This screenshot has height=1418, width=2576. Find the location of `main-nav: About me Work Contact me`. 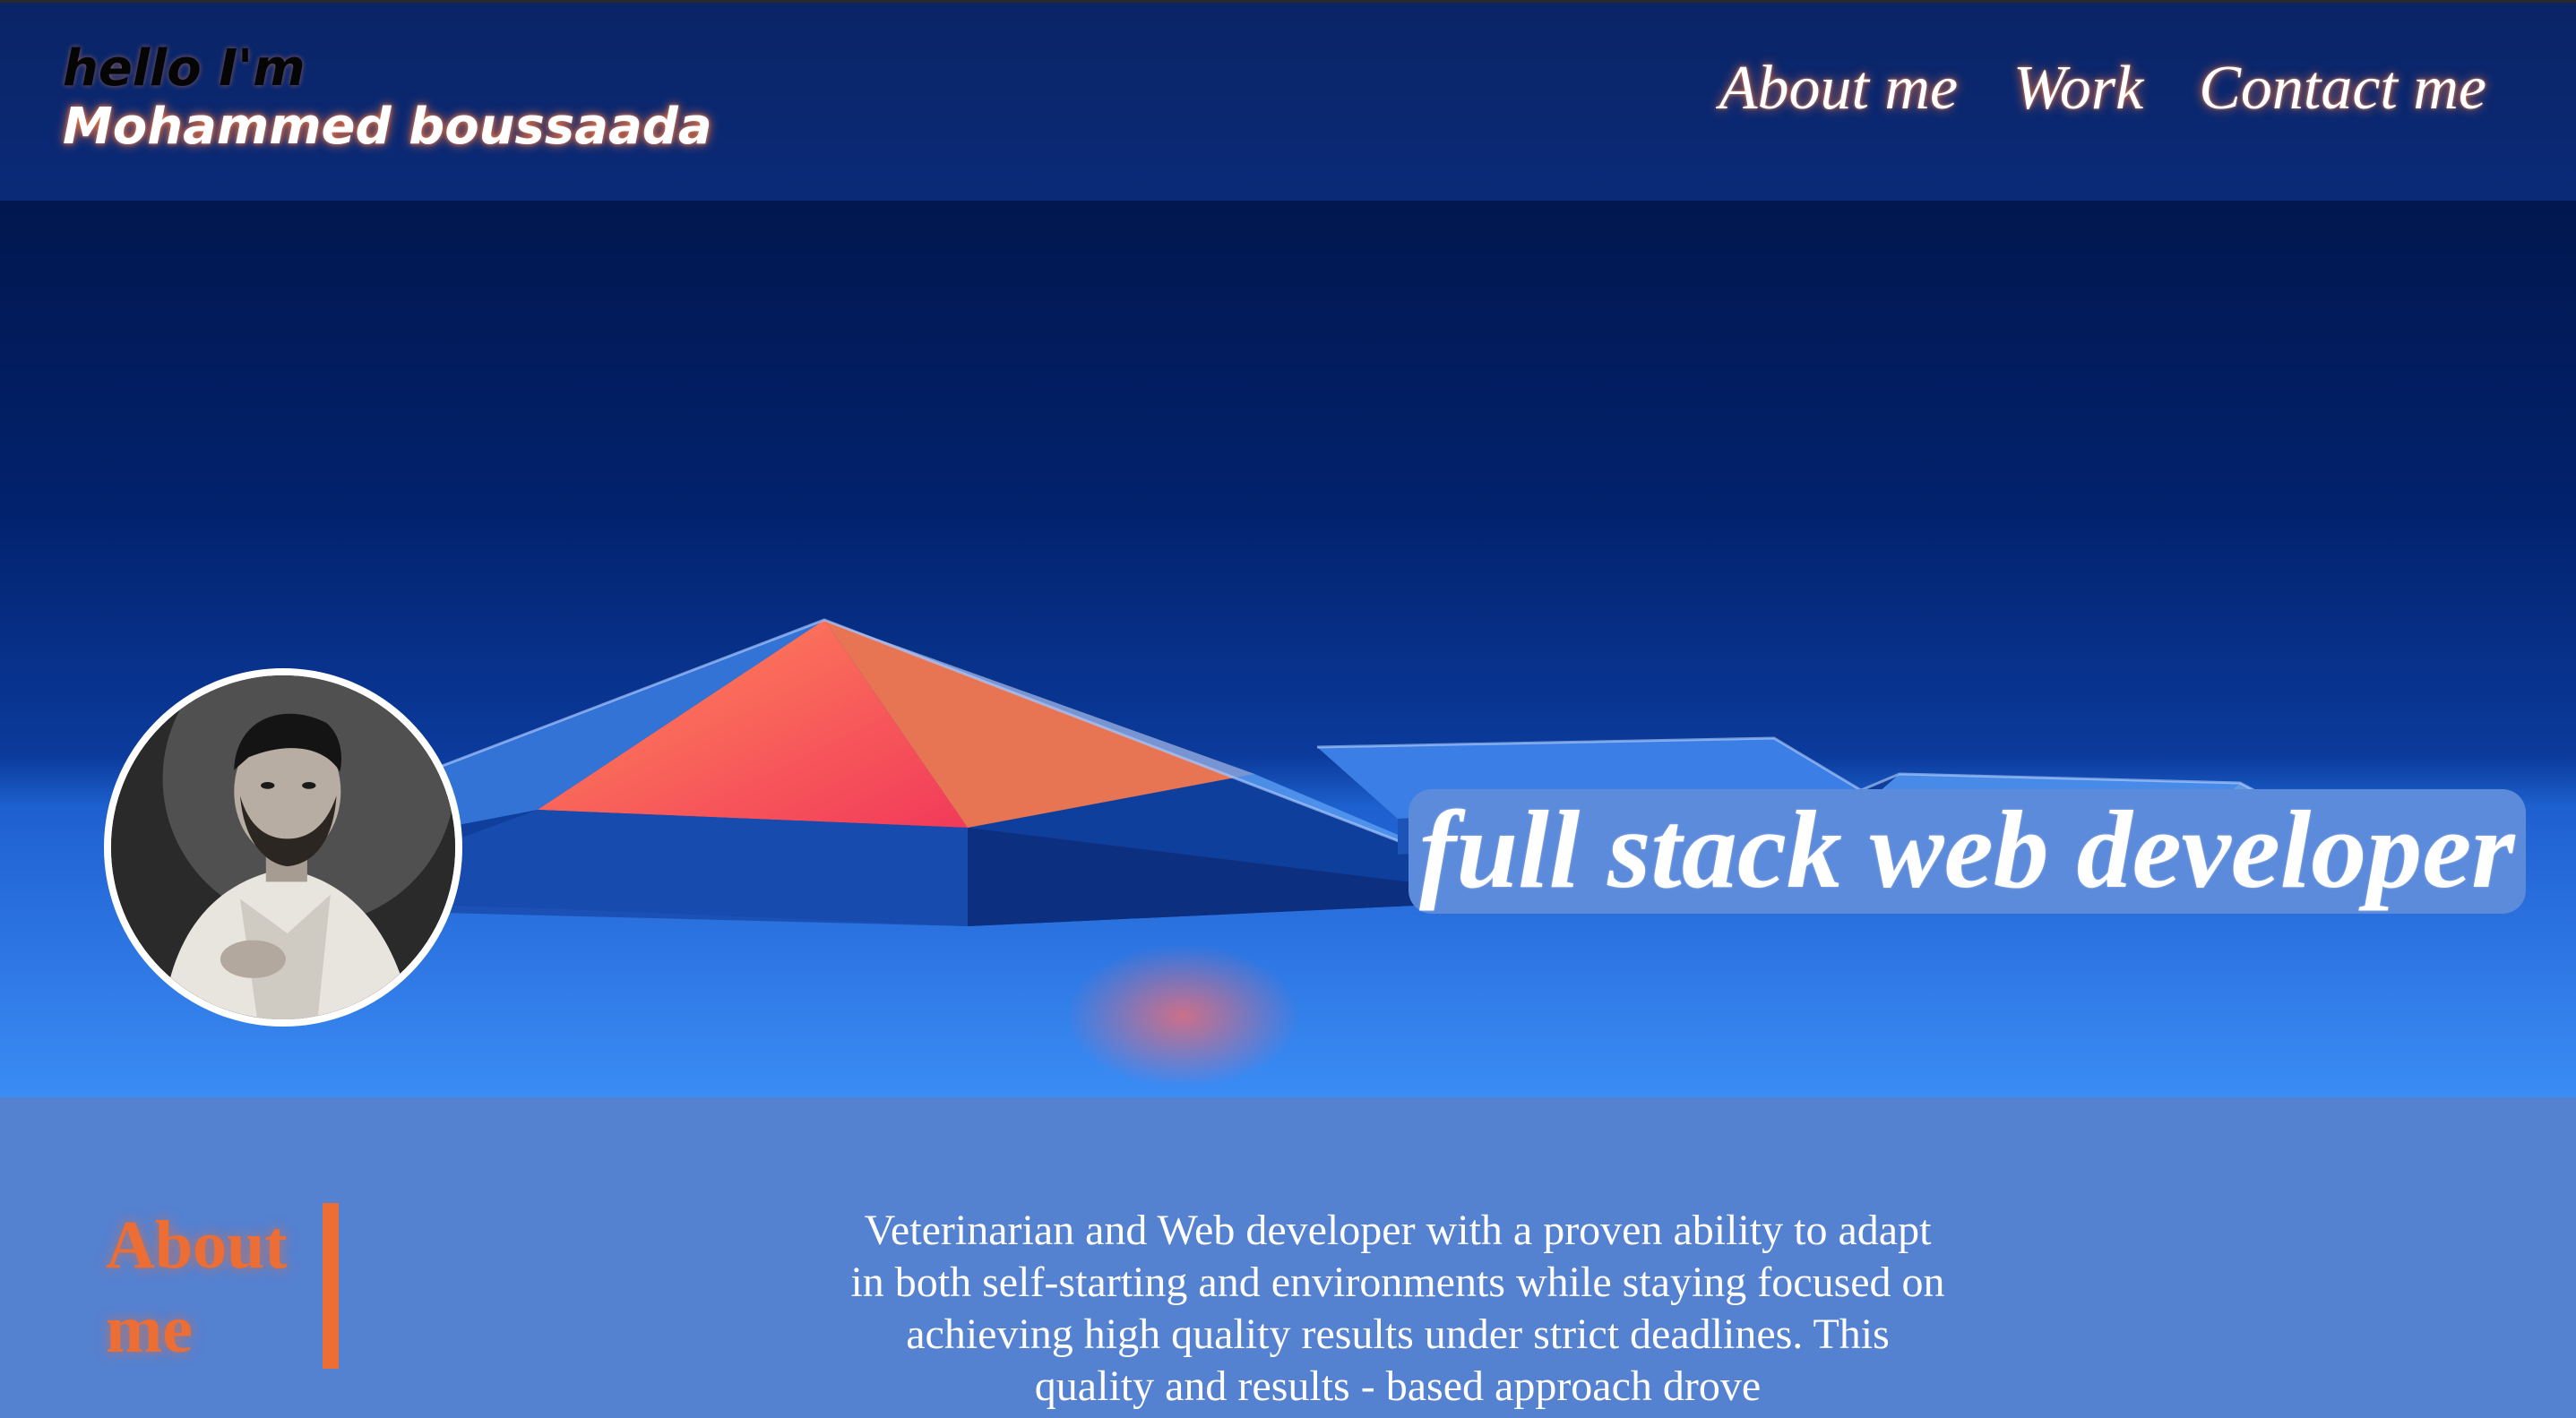

main-nav: About me Work Contact me is located at coordinates (2102, 89).